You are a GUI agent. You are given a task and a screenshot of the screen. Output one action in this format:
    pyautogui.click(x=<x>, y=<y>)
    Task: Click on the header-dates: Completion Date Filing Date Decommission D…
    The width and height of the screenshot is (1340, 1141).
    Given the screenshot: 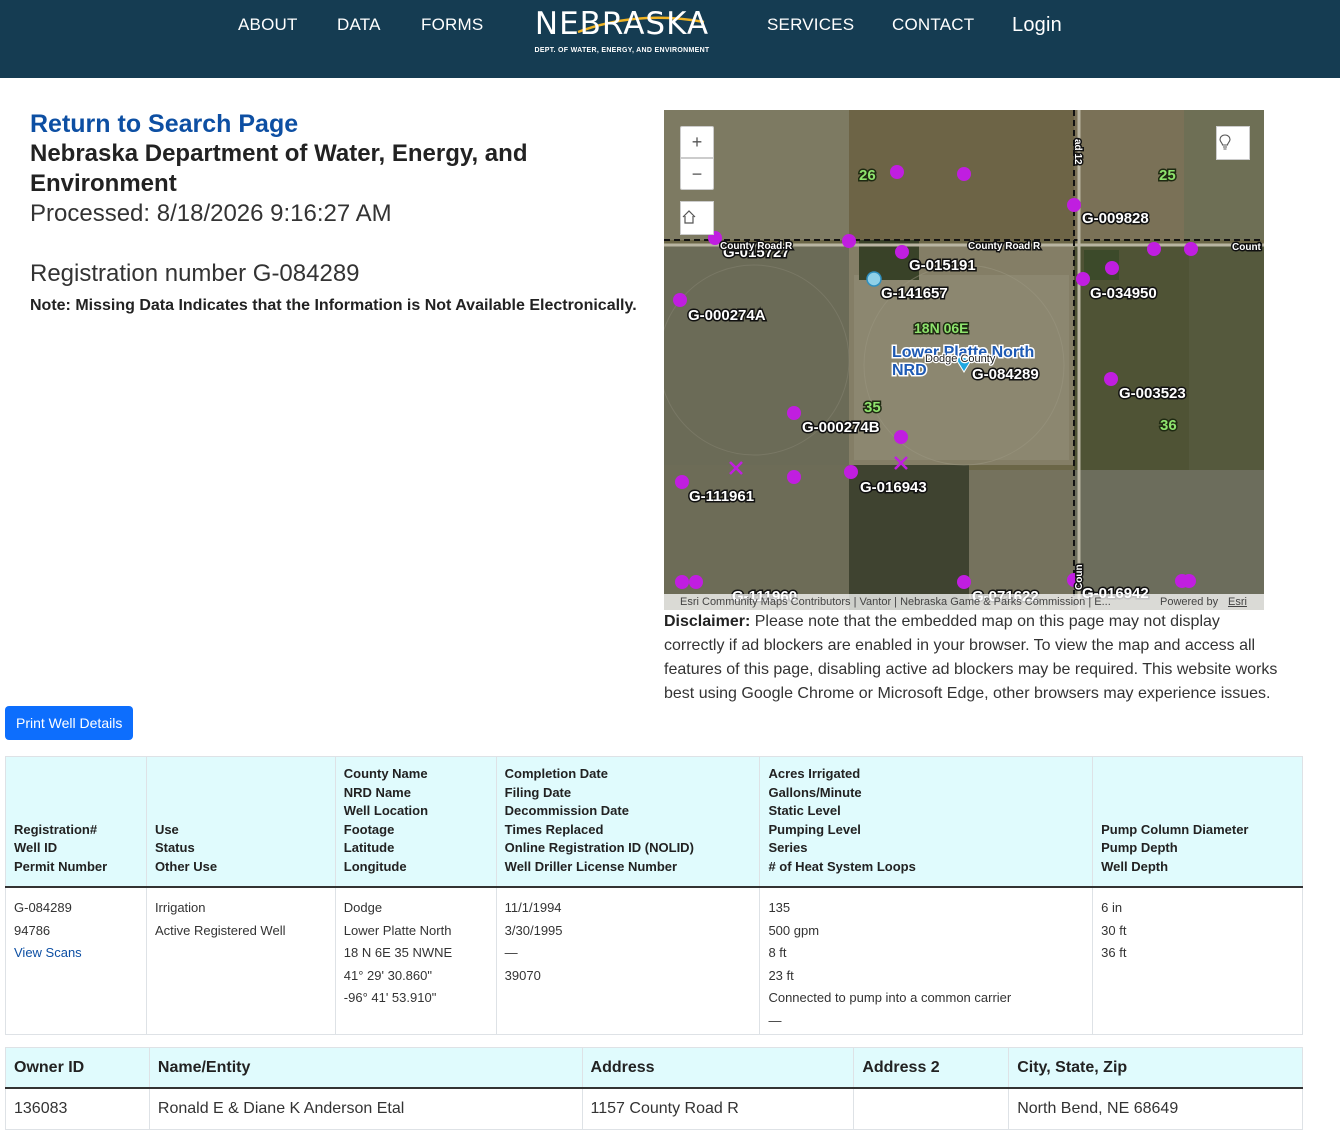 What is the action you would take?
    pyautogui.click(x=627, y=822)
    